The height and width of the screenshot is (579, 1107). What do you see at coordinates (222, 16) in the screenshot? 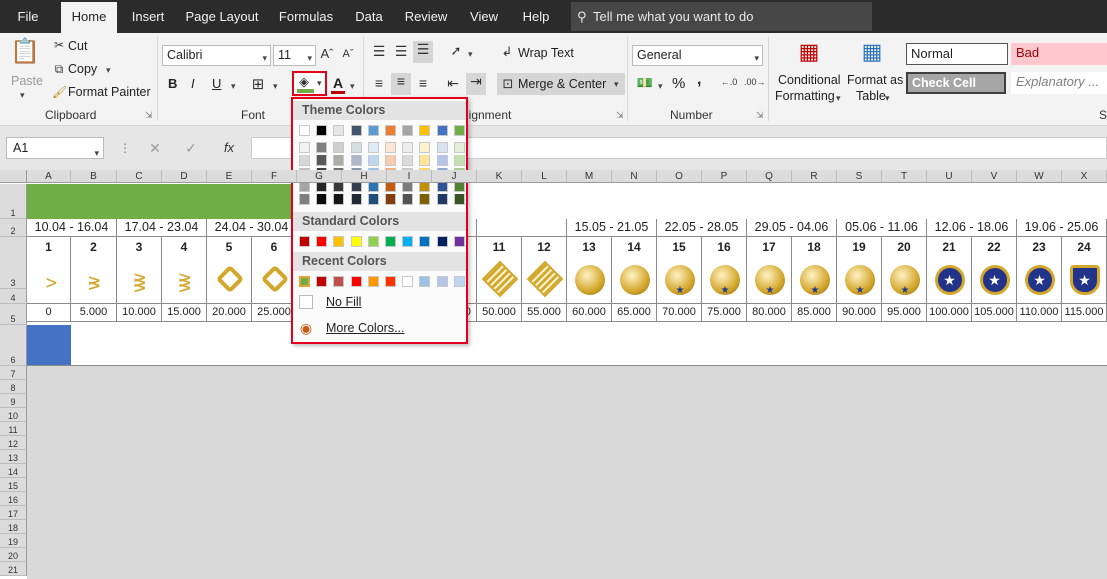
I see `tab-page-layout: Page Layout` at bounding box center [222, 16].